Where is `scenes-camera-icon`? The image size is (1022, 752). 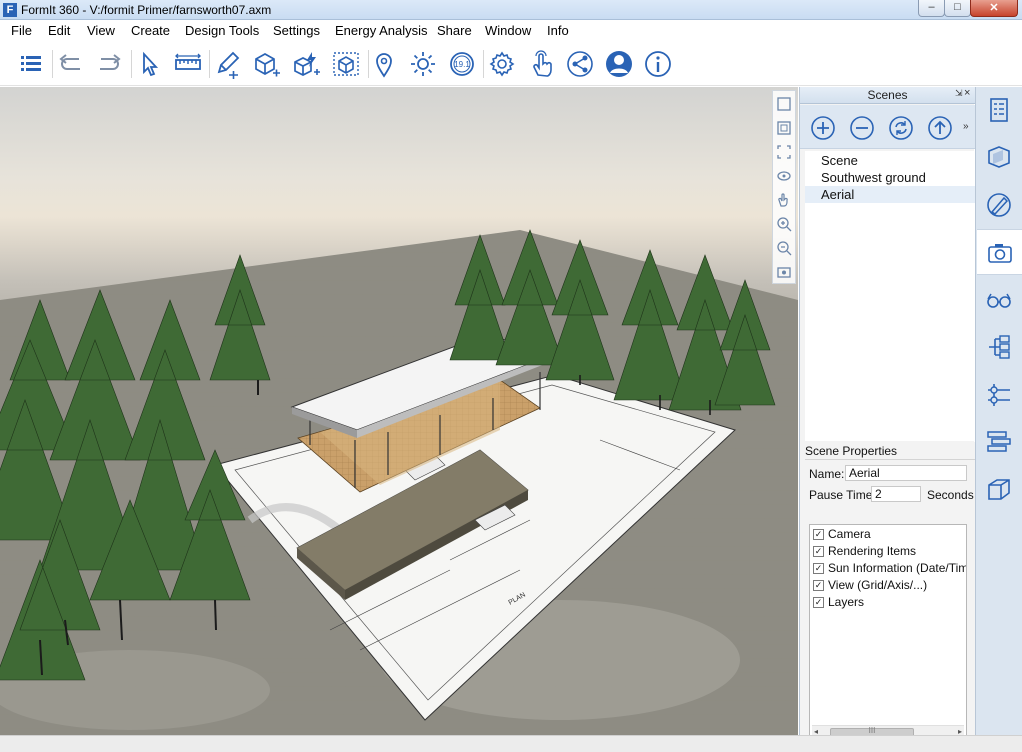
scenes-camera-icon is located at coordinates (999, 252).